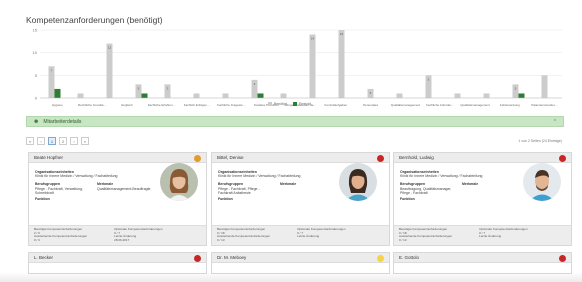 Image resolution: width=582 pixels, height=282 pixels. I want to click on legend-label: Benötigt, so click(280, 104).